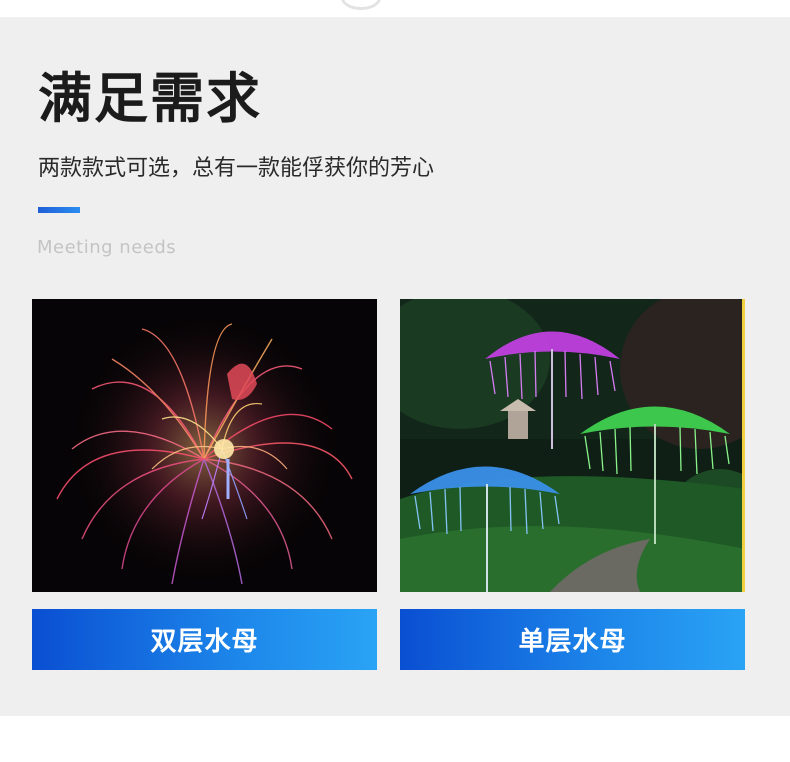 Image resolution: width=790 pixels, height=762 pixels. I want to click on scroll-knob-decoration, so click(361, 5).